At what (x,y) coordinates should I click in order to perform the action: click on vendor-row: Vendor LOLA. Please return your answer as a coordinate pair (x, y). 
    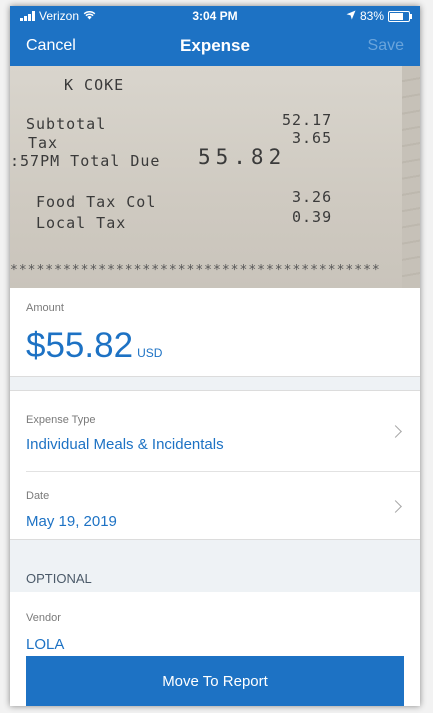
    Looking at the image, I should click on (215, 624).